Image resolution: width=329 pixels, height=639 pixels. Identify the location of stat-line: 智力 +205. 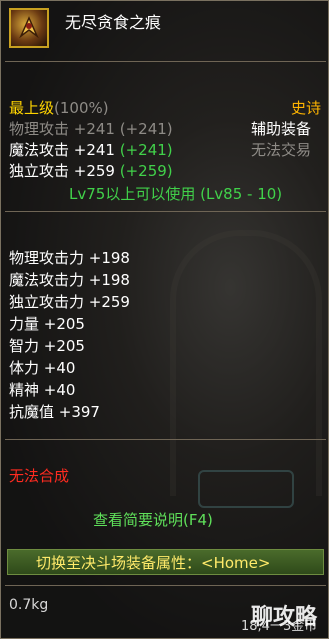
(47, 346).